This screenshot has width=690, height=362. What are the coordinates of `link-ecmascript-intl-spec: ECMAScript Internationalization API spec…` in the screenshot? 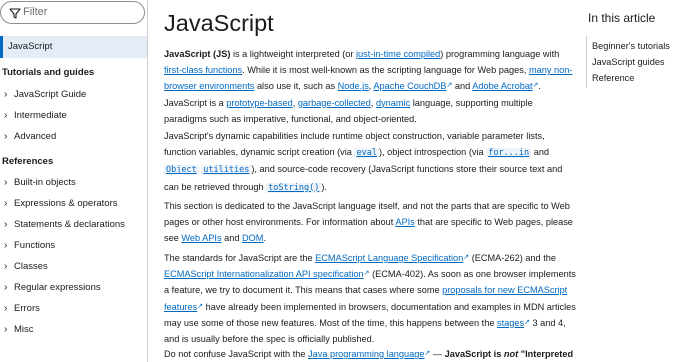 It's located at (264, 274).